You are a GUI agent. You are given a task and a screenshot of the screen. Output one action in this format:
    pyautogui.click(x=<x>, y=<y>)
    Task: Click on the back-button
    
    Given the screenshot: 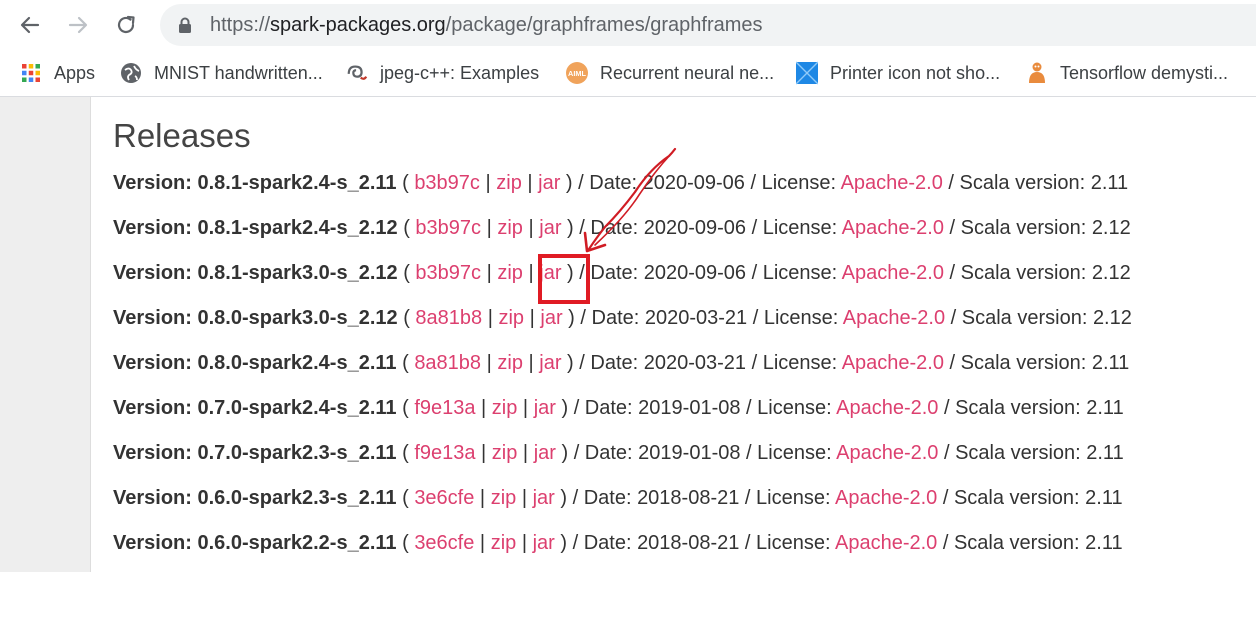 What is the action you would take?
    pyautogui.click(x=30, y=25)
    